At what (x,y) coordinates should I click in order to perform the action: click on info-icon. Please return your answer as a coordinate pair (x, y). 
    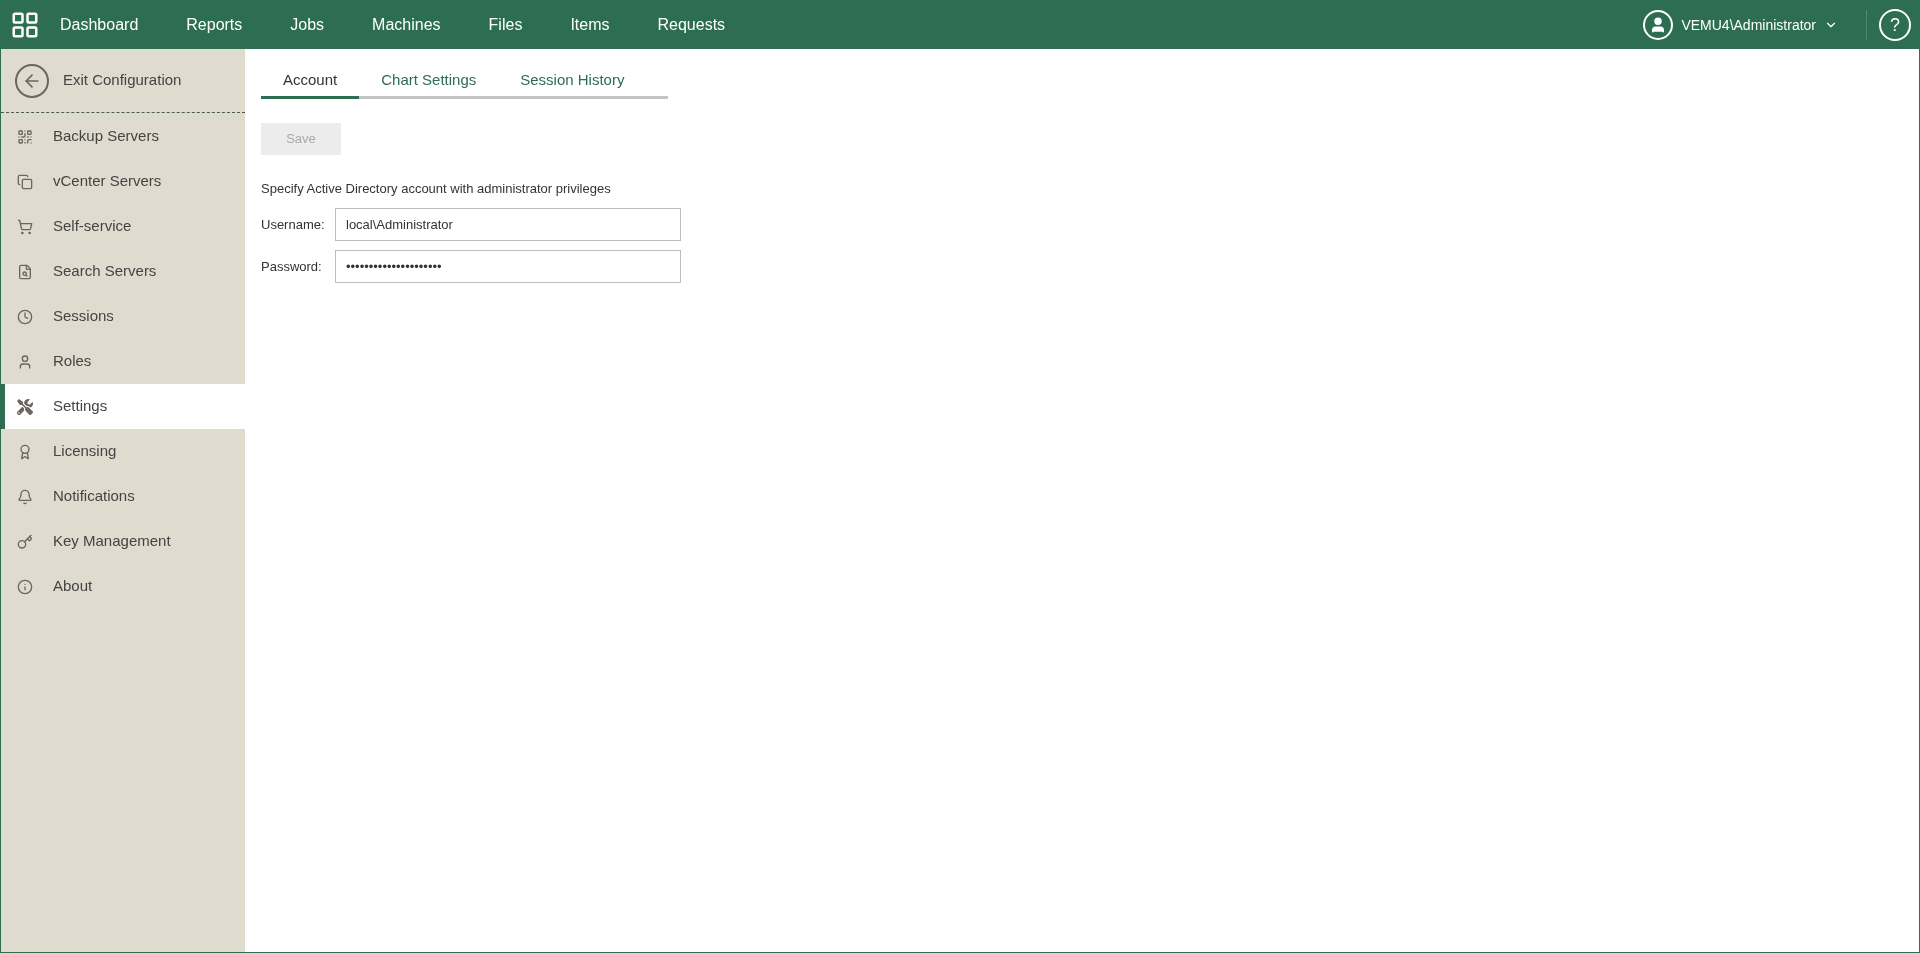
    Looking at the image, I should click on (25, 586).